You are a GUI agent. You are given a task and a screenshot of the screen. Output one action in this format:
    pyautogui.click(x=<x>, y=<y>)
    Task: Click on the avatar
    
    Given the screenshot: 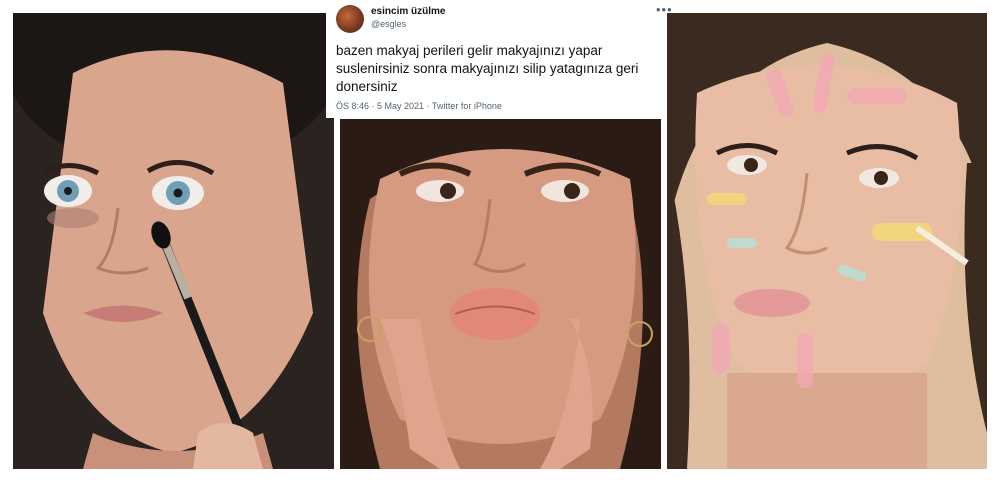 What is the action you would take?
    pyautogui.click(x=350, y=19)
    